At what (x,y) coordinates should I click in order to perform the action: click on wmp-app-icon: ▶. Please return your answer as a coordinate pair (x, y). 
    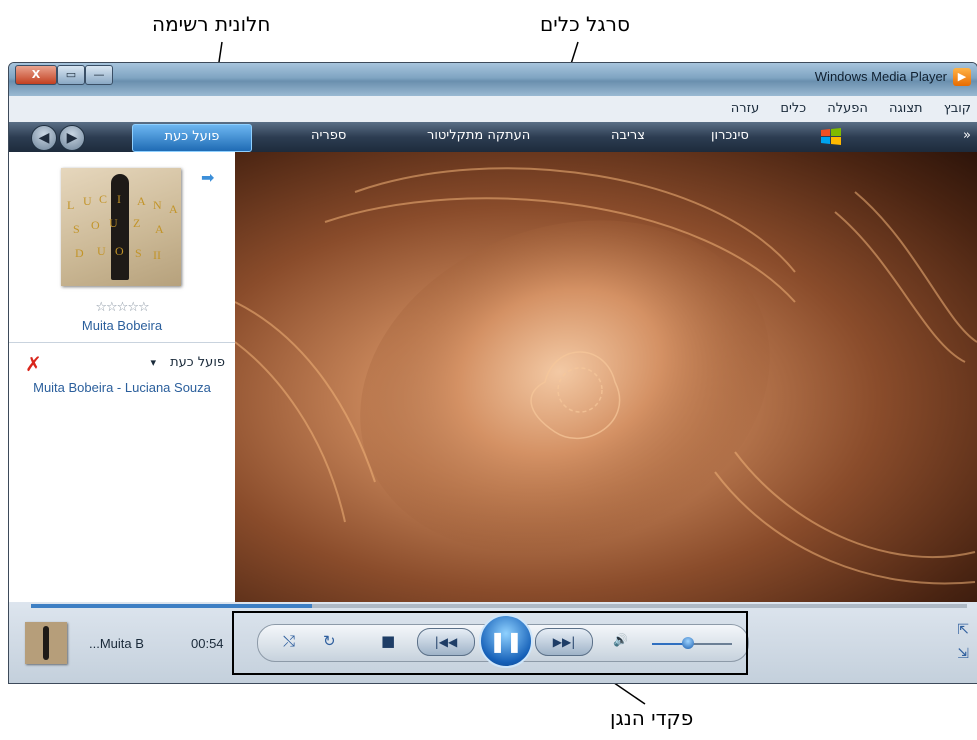
    Looking at the image, I should click on (962, 77).